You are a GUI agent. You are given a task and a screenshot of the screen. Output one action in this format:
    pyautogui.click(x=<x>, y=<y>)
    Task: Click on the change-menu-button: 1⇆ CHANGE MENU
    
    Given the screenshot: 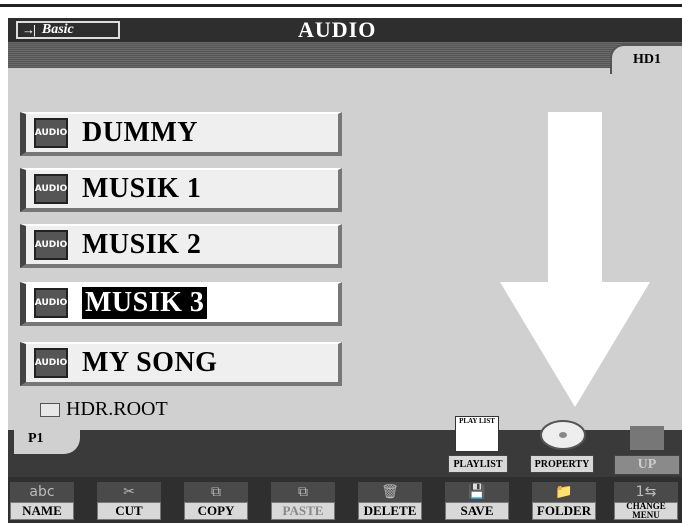 What is the action you would take?
    pyautogui.click(x=646, y=501)
    